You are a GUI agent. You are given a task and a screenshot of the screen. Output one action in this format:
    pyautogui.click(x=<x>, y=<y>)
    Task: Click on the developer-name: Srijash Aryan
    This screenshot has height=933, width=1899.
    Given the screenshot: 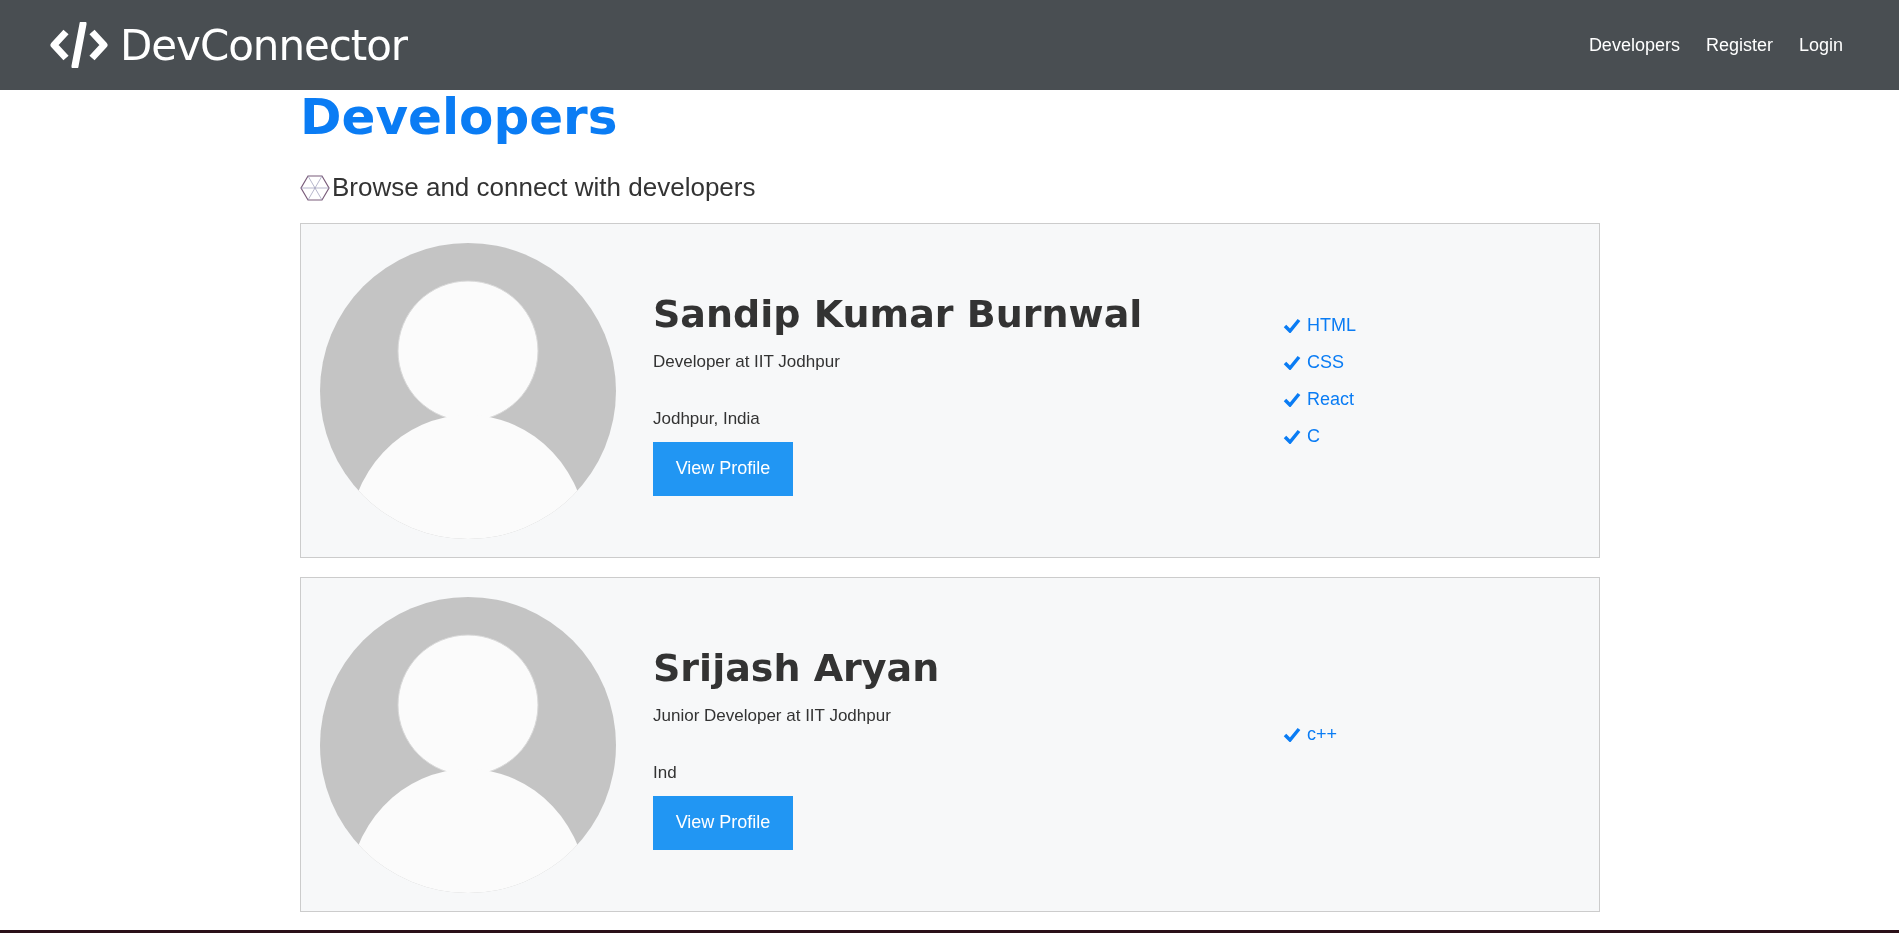 What is the action you would take?
    pyautogui.click(x=796, y=669)
    